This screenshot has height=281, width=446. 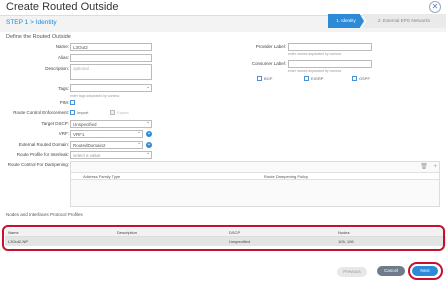 I want to click on alias-label: Alias:, so click(x=63, y=57).